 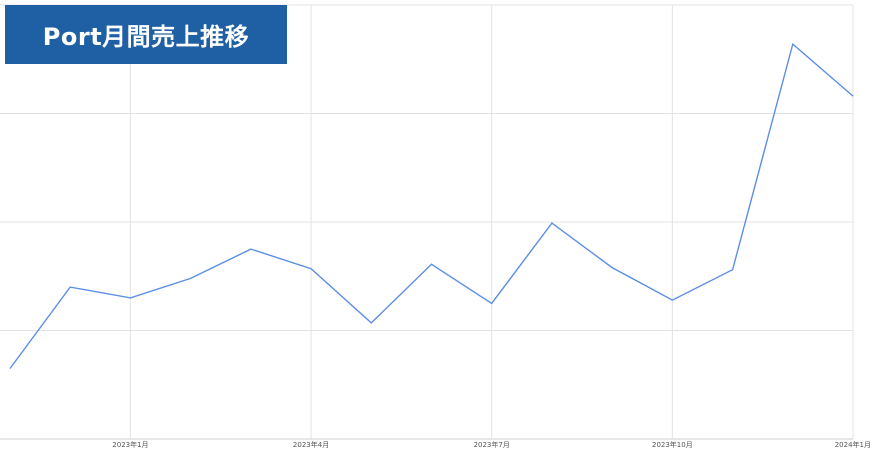 I want to click on x-tick-label: 2023年7月, so click(x=492, y=444).